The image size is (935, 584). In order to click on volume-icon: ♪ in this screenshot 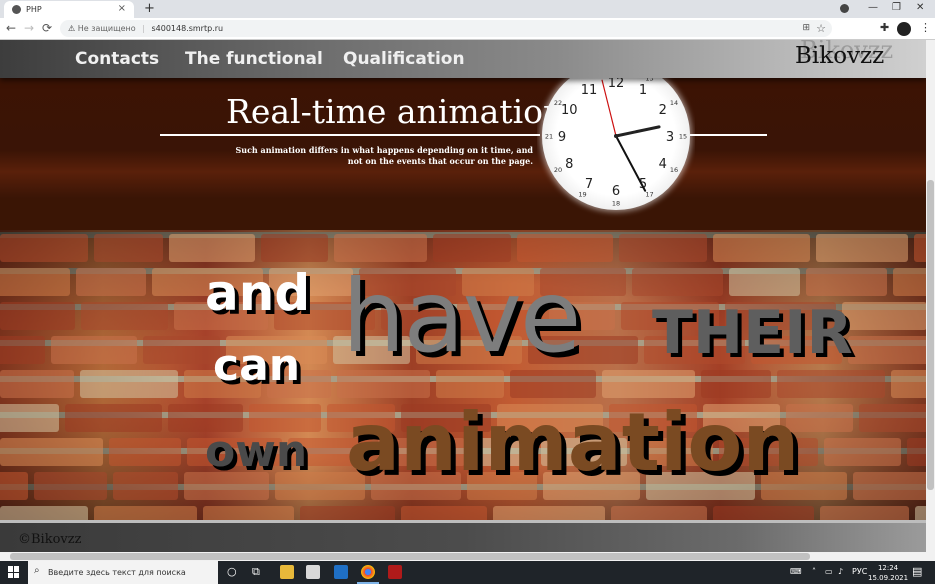, I will do `click(840, 571)`.